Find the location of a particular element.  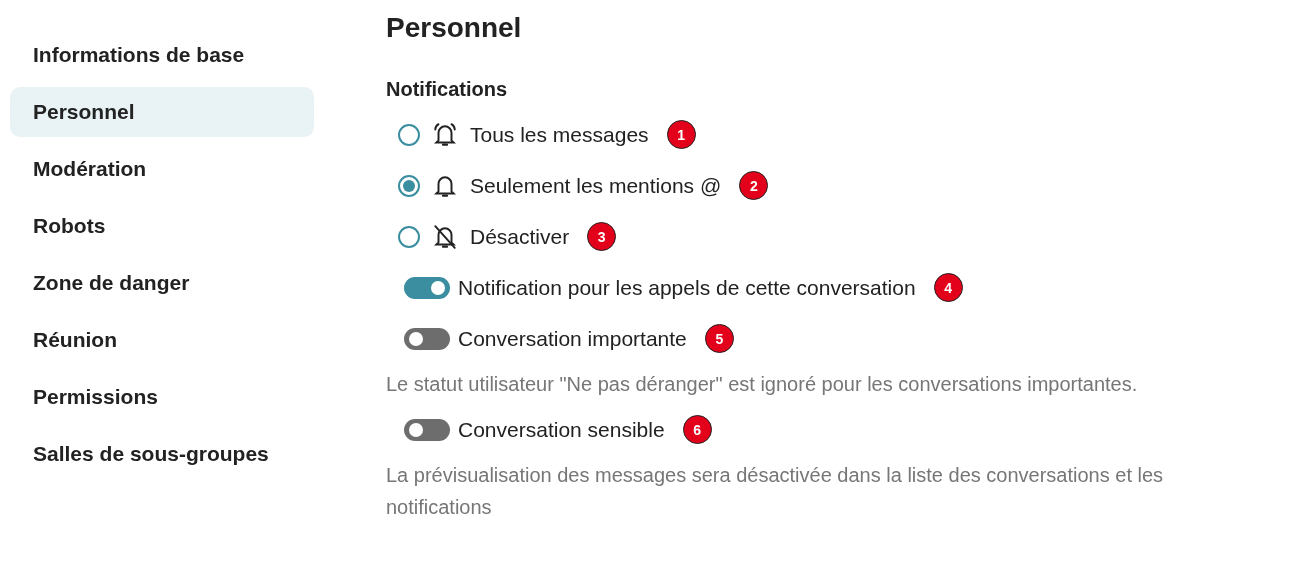

number-badge: 2 is located at coordinates (754, 185).